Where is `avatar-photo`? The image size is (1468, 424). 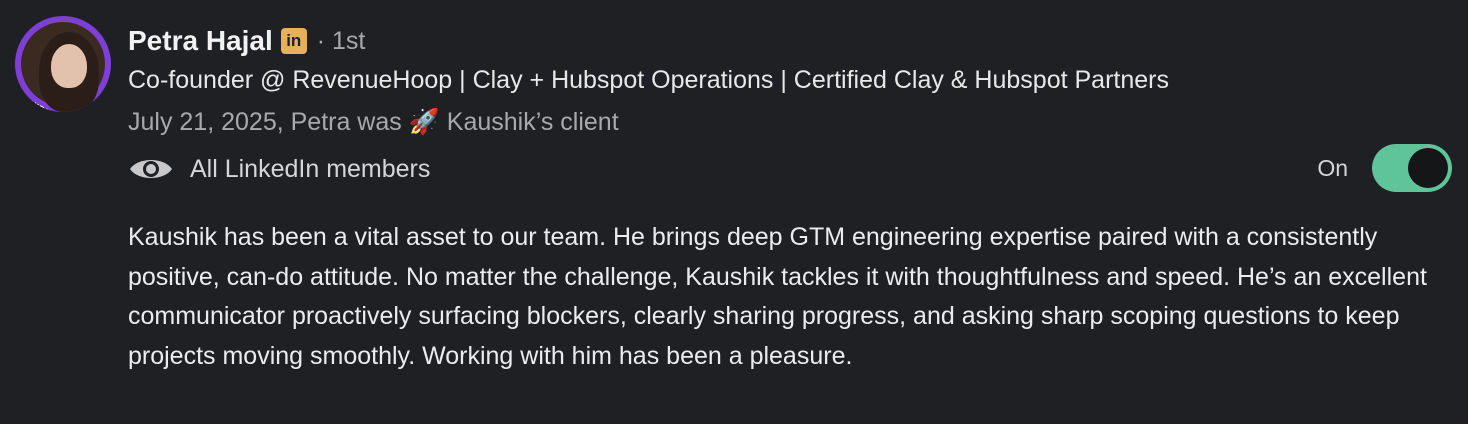
avatar-photo is located at coordinates (63, 67).